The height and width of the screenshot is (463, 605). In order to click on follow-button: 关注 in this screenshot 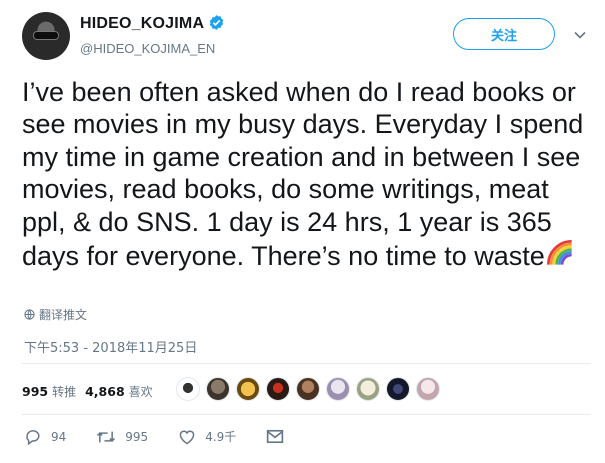, I will do `click(504, 34)`.